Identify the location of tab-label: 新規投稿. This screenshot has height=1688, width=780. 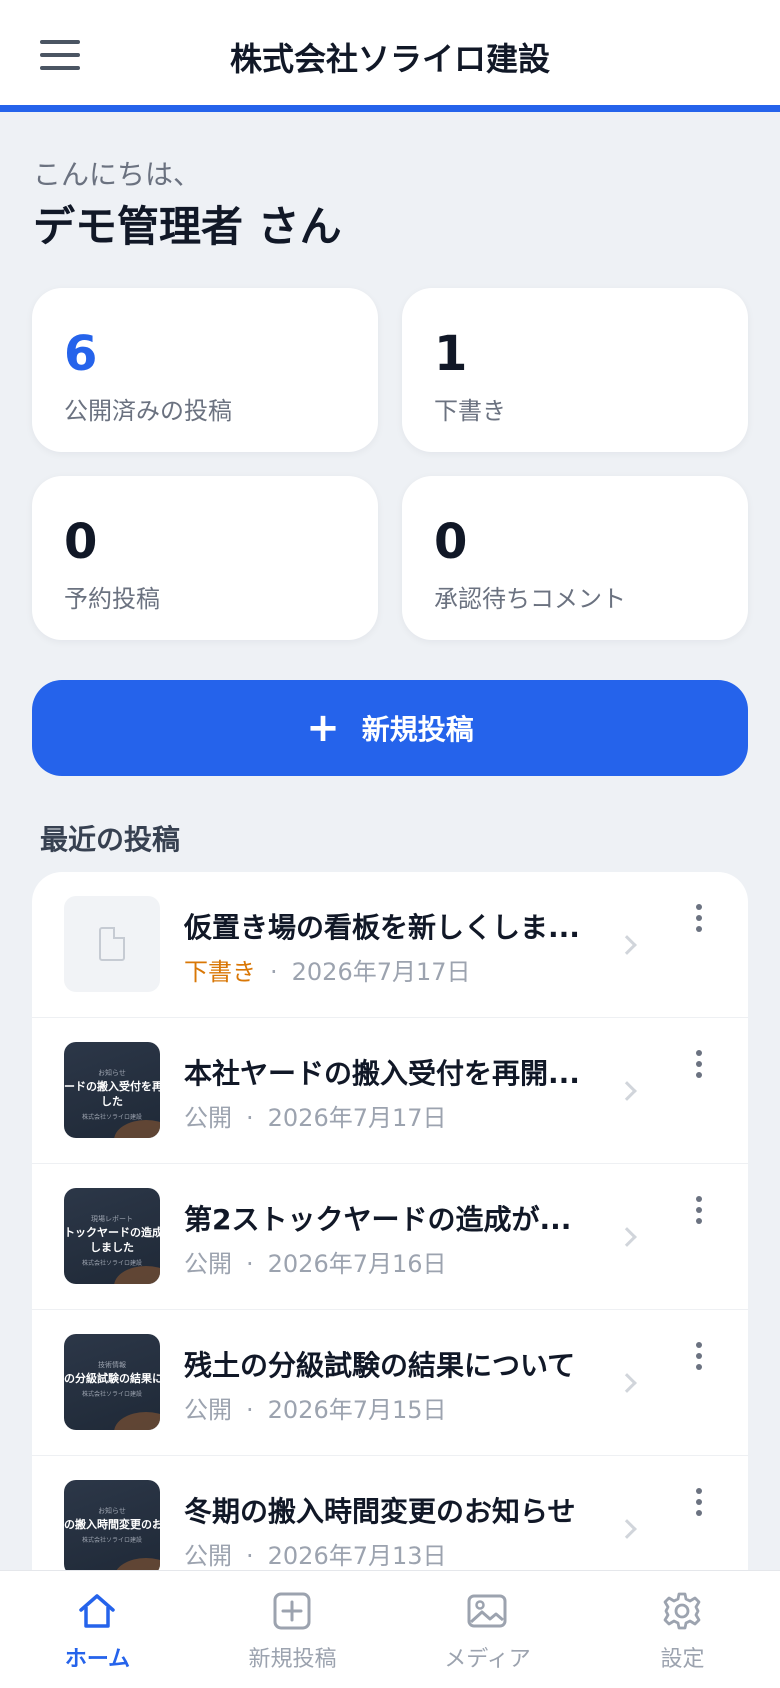
(292, 1659).